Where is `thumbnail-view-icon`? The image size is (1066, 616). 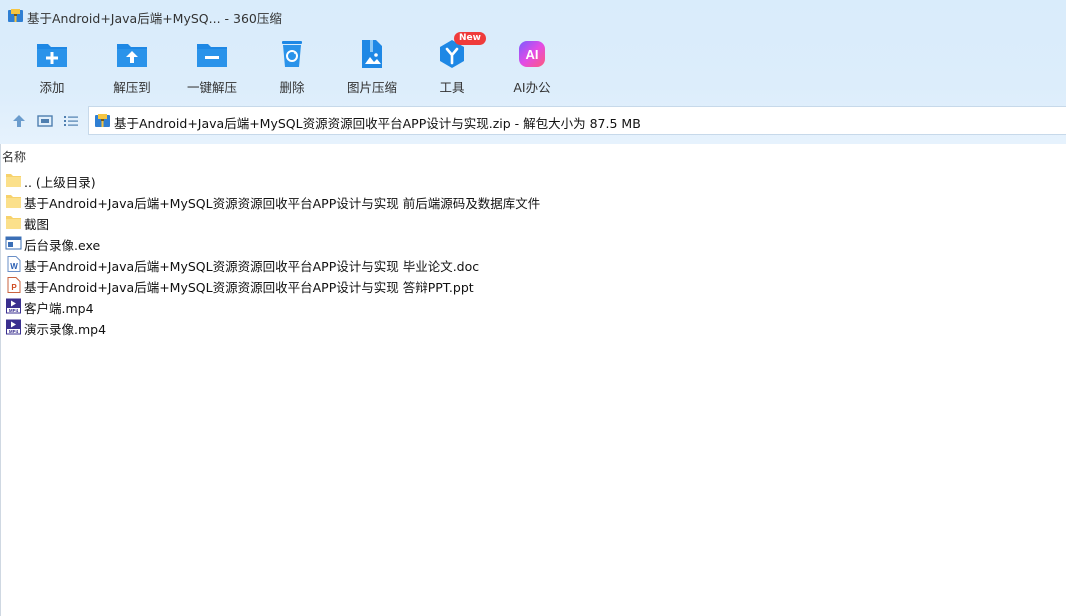 thumbnail-view-icon is located at coordinates (45, 121).